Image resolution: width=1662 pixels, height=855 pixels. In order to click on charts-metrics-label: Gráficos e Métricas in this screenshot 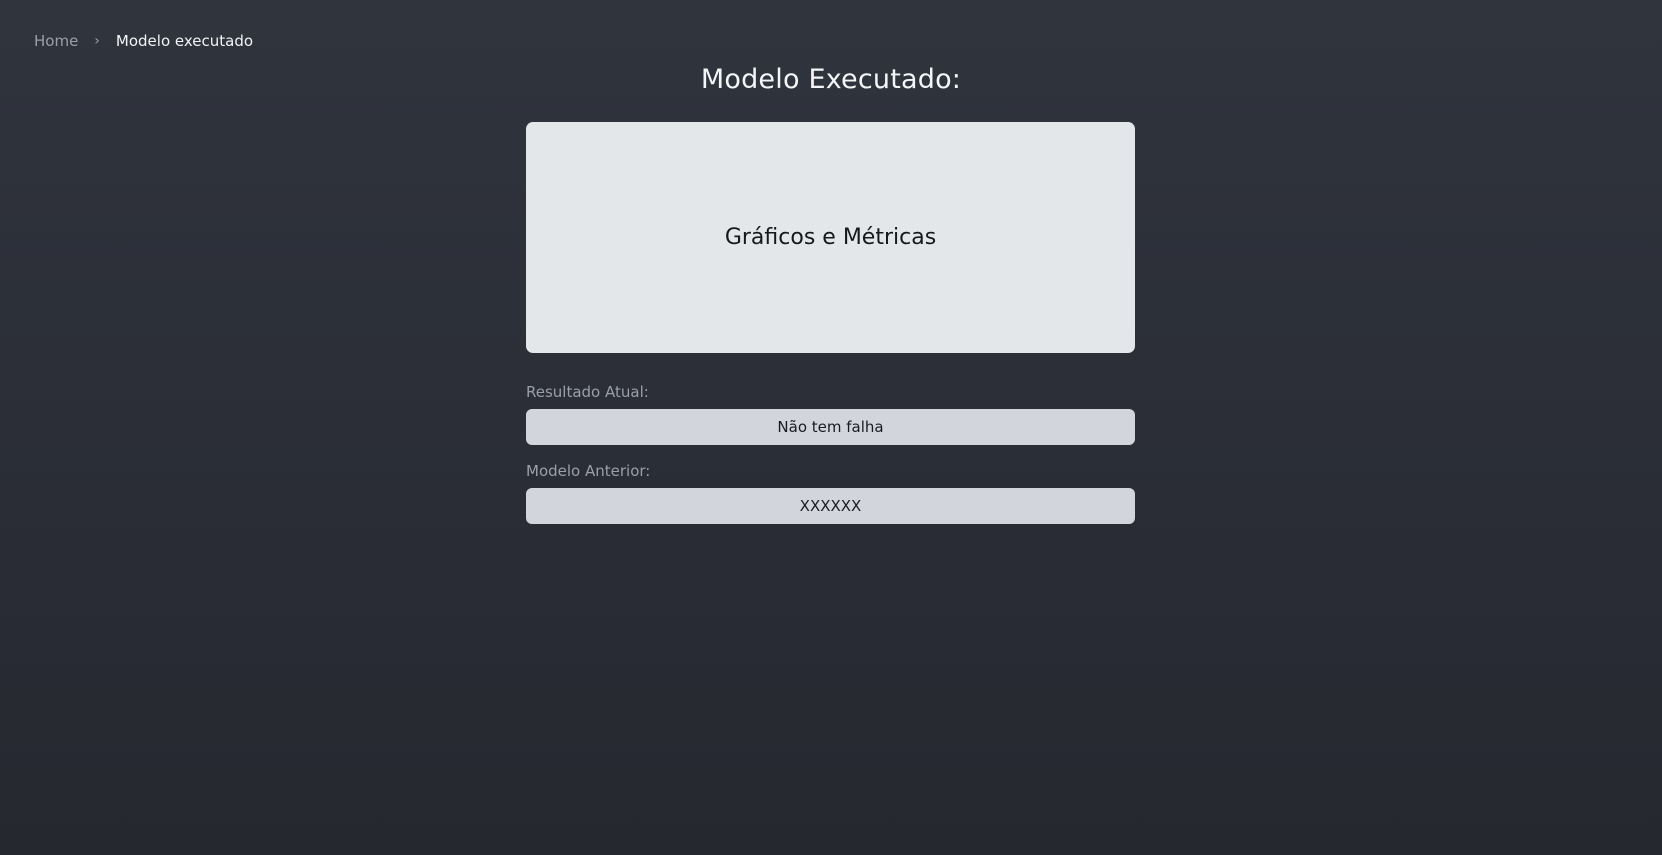, I will do `click(830, 237)`.